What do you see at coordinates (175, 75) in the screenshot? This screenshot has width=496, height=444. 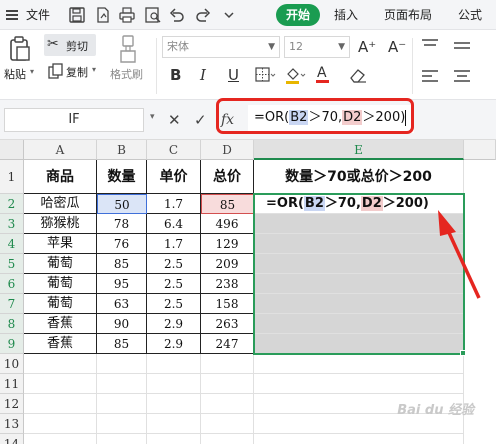 I see `bold-button: B` at bounding box center [175, 75].